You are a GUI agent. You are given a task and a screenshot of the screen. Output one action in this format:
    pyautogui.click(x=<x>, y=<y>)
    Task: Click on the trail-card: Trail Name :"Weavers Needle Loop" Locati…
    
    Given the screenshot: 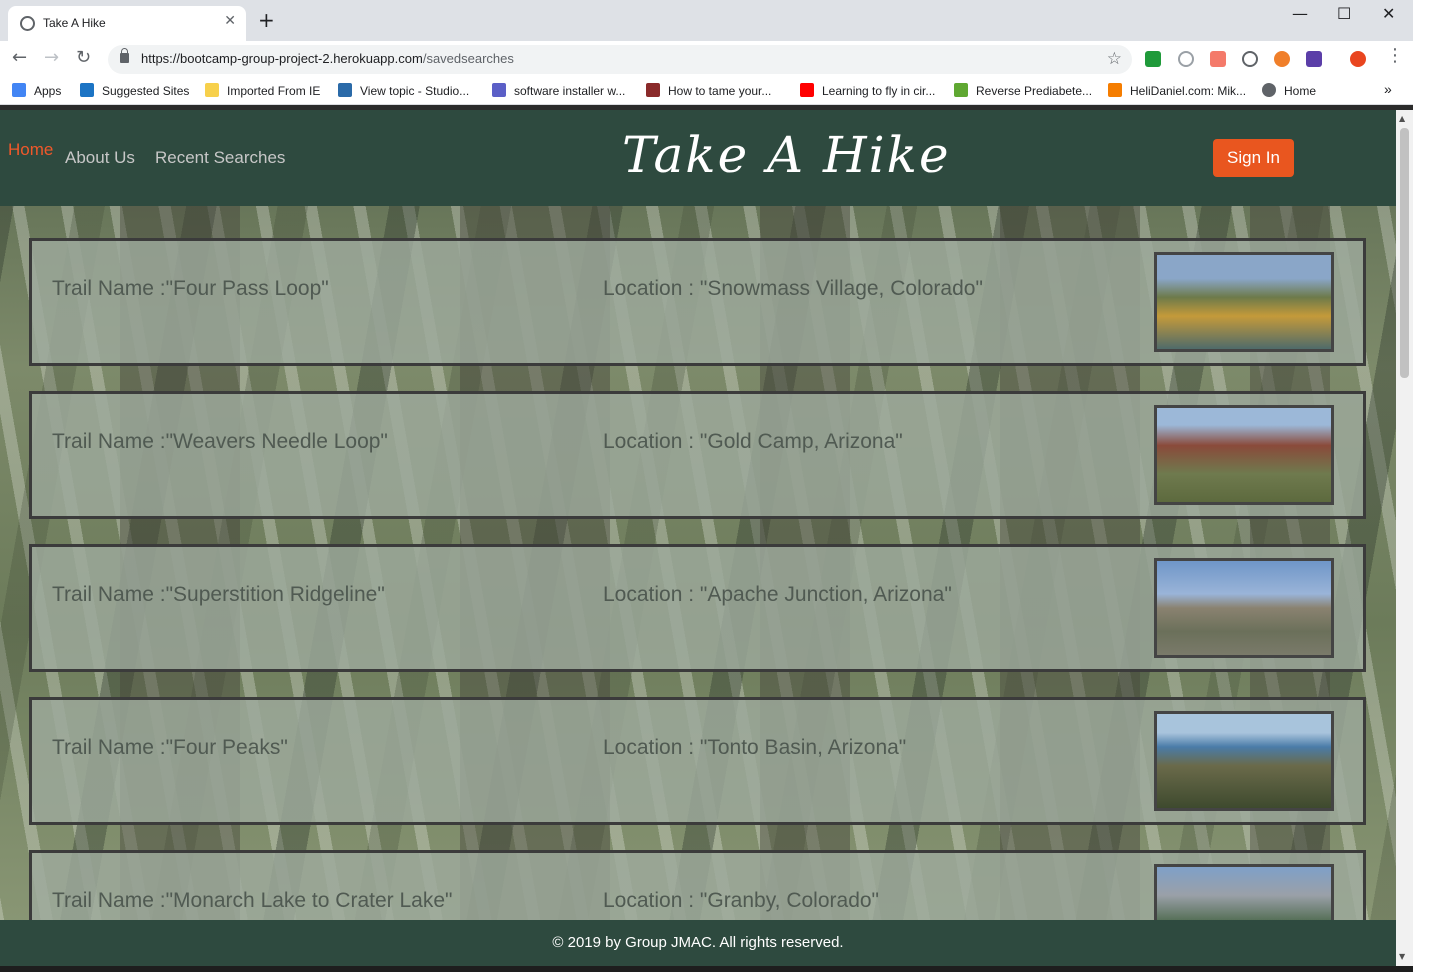 What is the action you would take?
    pyautogui.click(x=697, y=455)
    